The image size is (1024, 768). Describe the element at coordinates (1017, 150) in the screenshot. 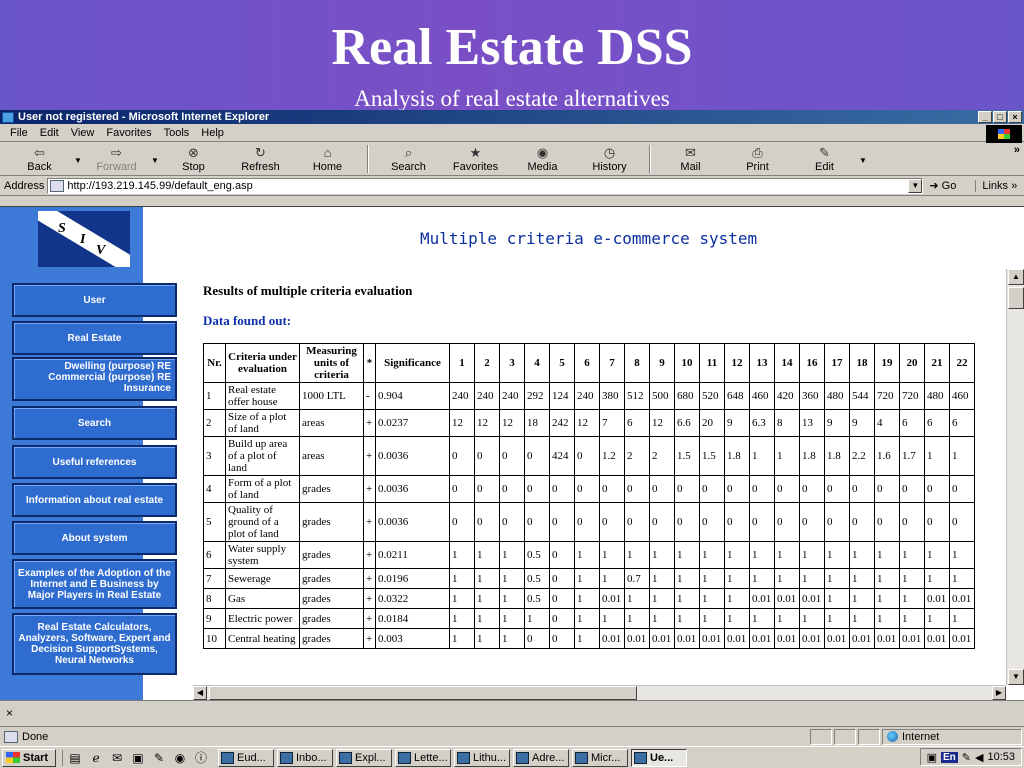

I see `toolbar-overflow-icon: »` at that location.